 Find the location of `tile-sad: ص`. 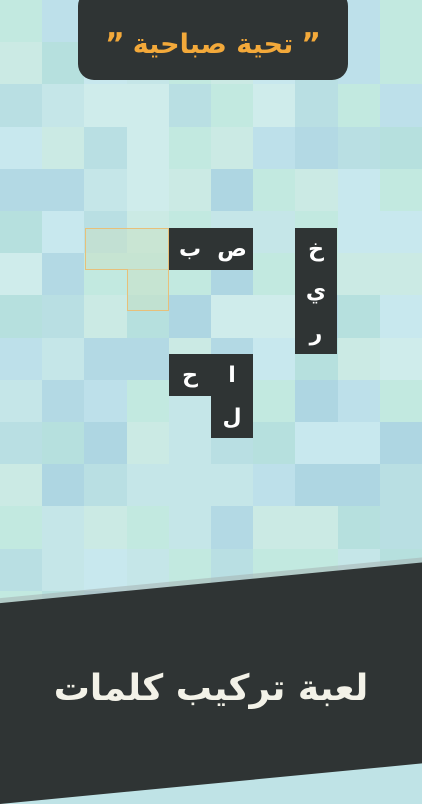

tile-sad: ص is located at coordinates (232, 249).